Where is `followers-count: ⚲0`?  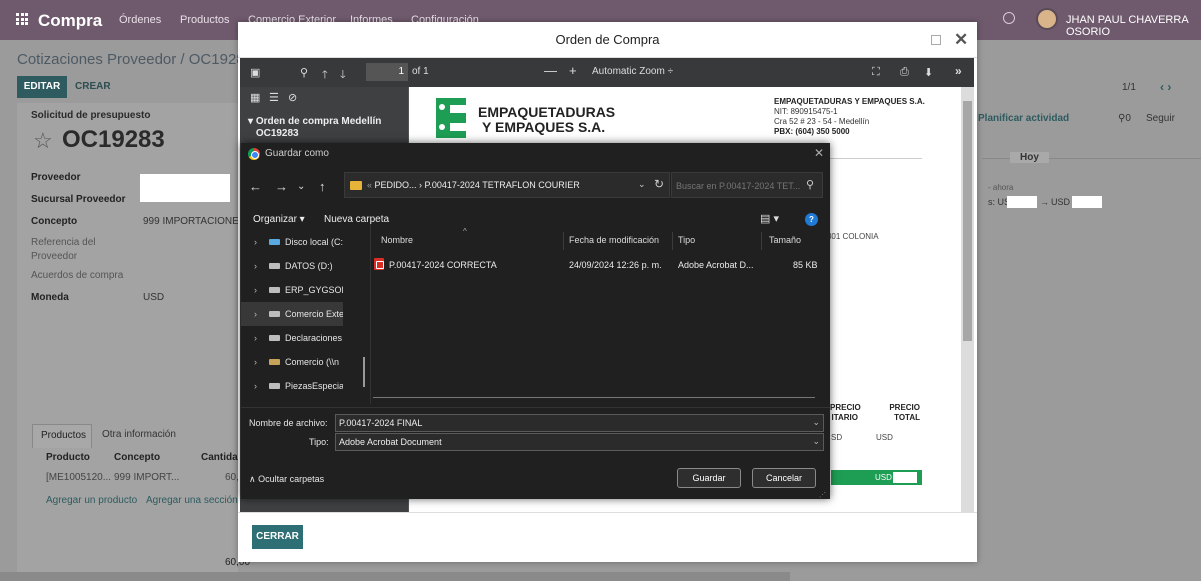 followers-count: ⚲0 is located at coordinates (1124, 118).